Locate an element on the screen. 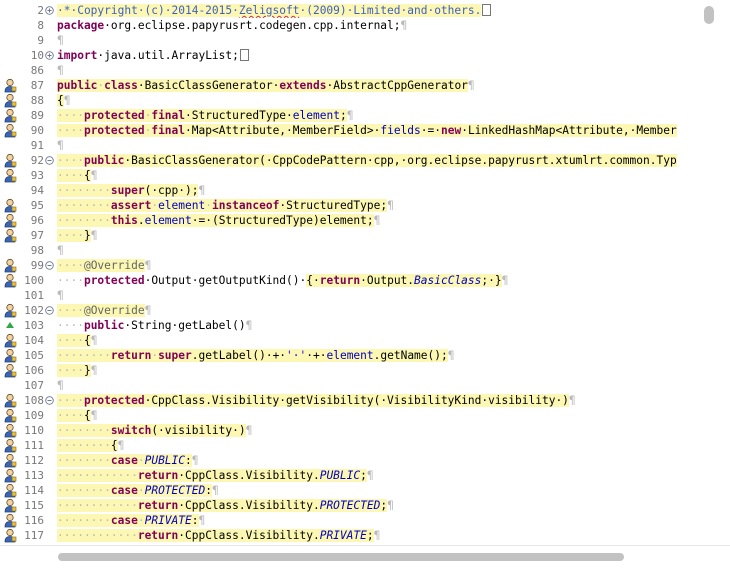  code-line: 110 ········switch(·visibility·)¶ is located at coordinates (351, 430).